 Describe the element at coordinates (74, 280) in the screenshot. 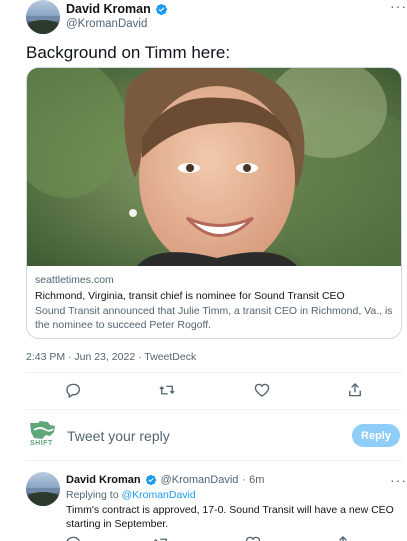

I see `card-domain: seattletimes.com` at that location.